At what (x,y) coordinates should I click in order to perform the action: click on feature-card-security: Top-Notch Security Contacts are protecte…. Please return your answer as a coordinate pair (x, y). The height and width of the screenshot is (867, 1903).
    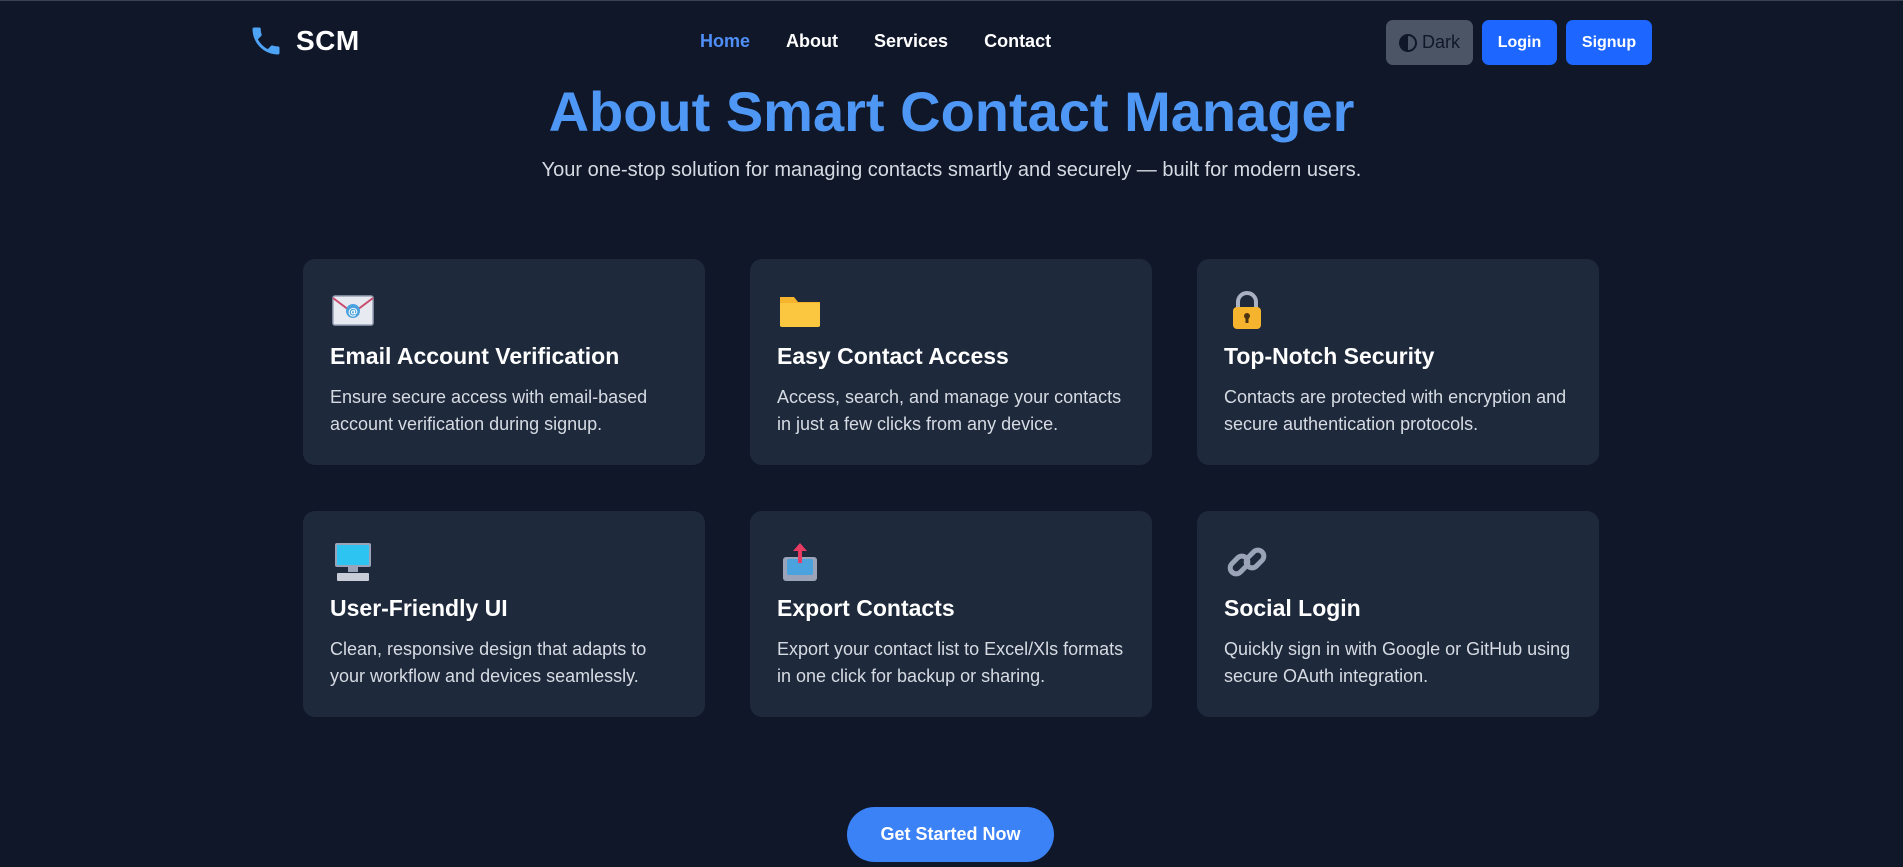
    Looking at the image, I should click on (1398, 362).